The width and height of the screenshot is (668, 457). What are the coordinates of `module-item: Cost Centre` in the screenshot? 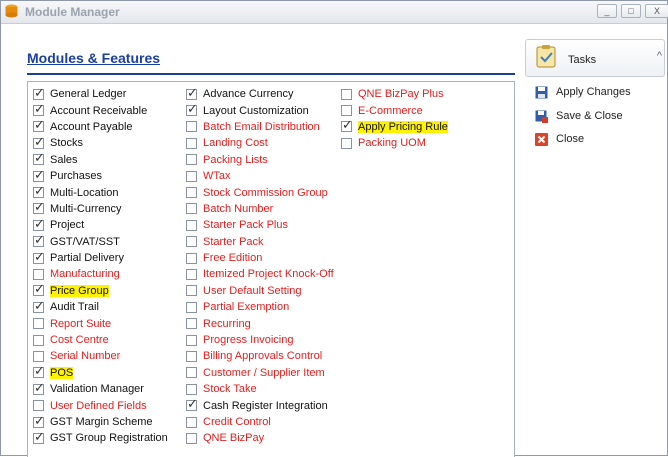 It's located at (100, 340).